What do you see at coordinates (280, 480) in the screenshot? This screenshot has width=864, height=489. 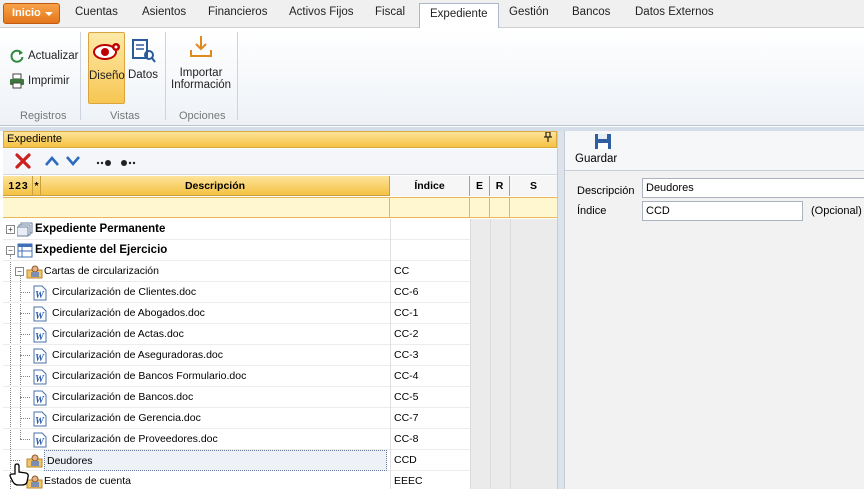 I see `tree-row: Estados de cuenta EEEC` at bounding box center [280, 480].